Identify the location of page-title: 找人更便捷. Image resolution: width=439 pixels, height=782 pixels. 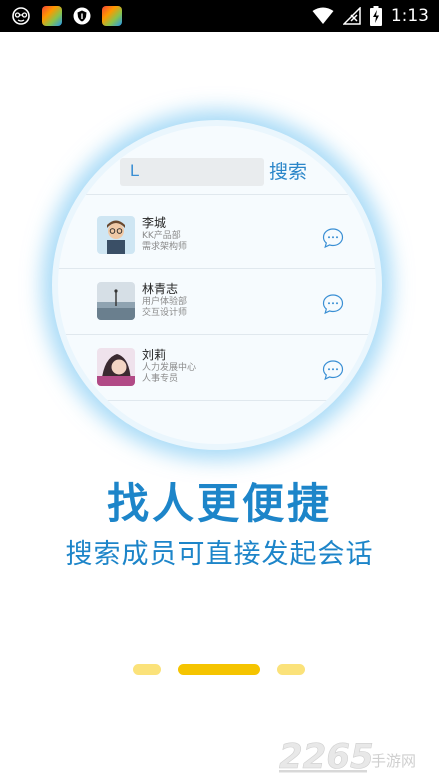
(219, 503).